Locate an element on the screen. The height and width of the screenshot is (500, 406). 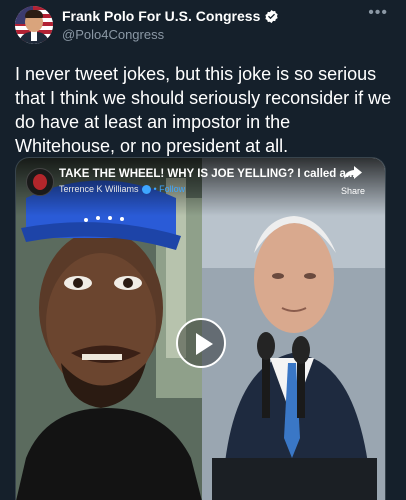
share-label: Share is located at coordinates (353, 191).